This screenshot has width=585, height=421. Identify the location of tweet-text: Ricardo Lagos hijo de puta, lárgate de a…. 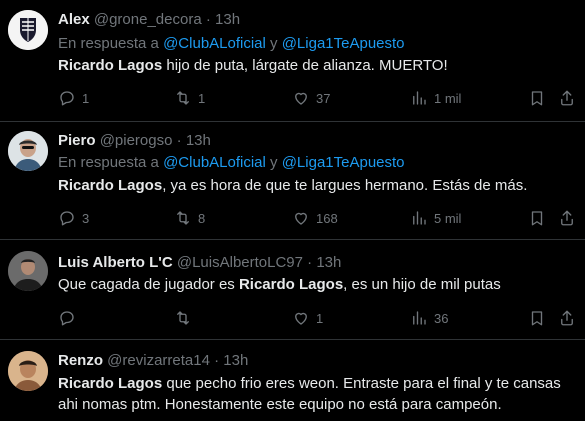
(253, 66).